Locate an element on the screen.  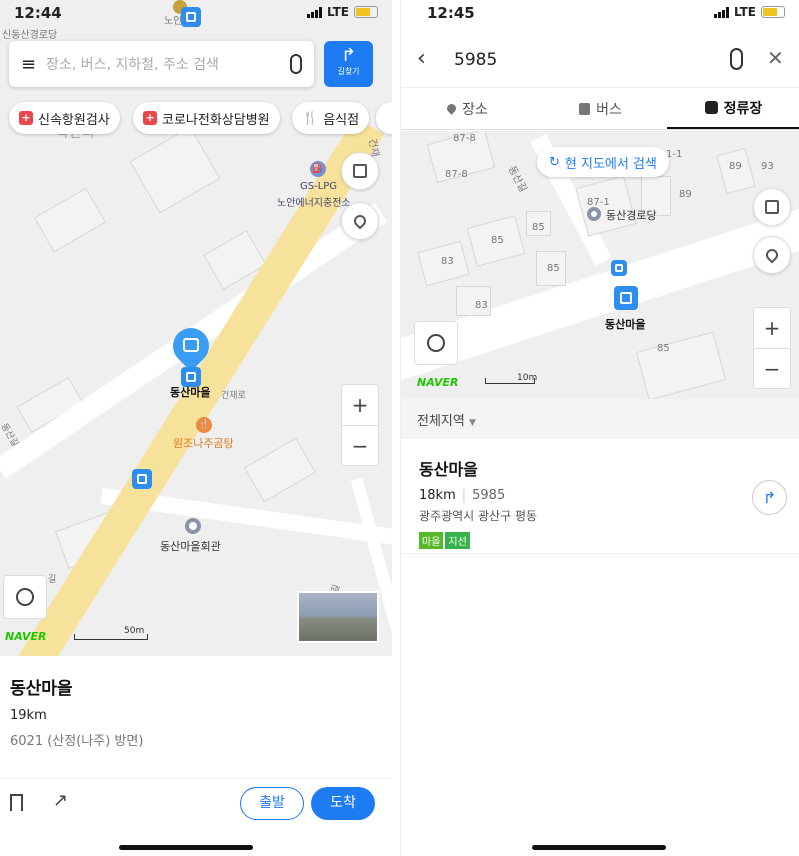
map-label-hall: 동산마을회관 is located at coordinates (190, 546).